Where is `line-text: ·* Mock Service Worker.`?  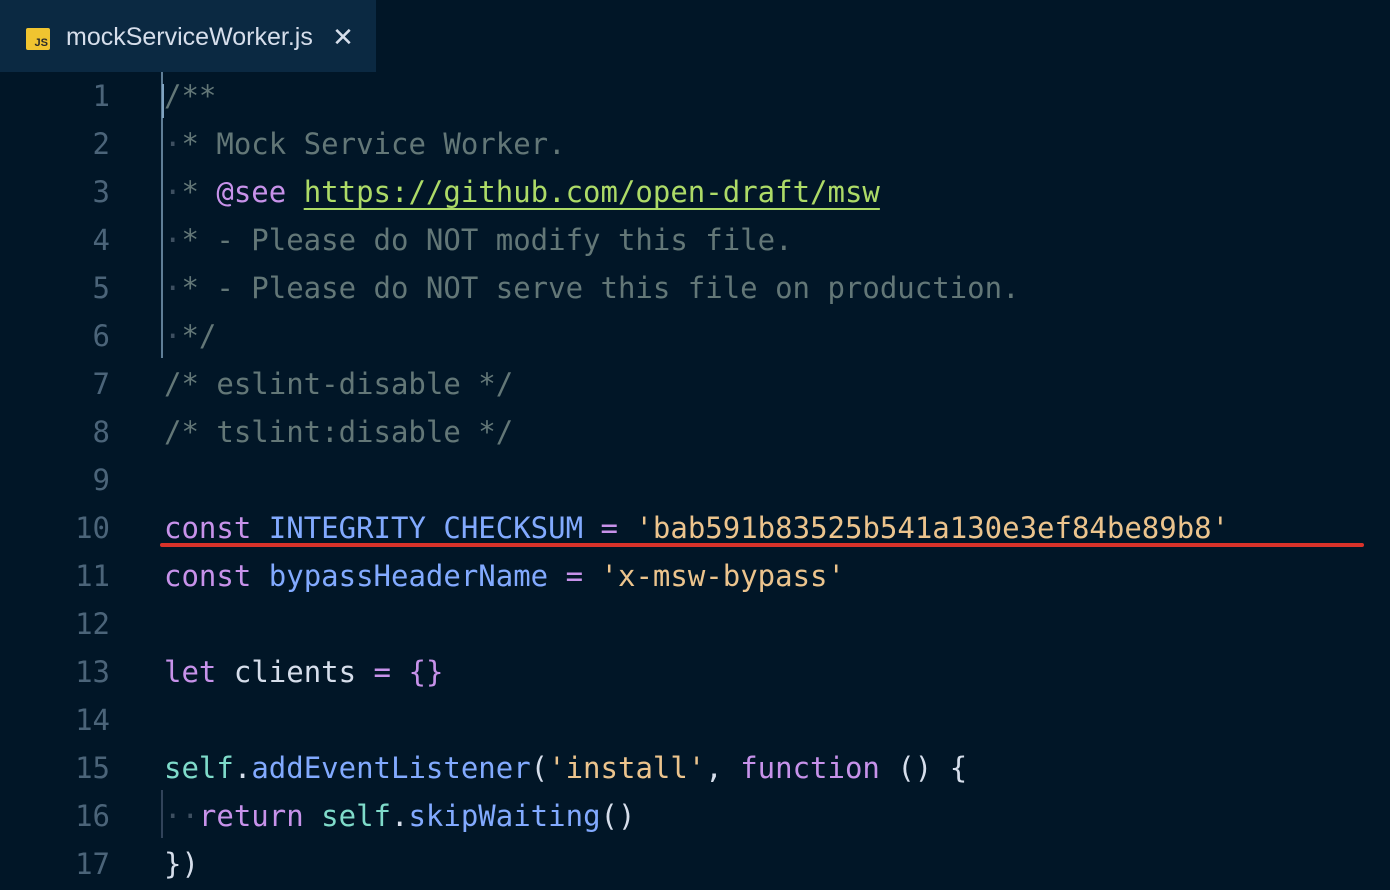
line-text: ·* Mock Service Worker. is located at coordinates (365, 144).